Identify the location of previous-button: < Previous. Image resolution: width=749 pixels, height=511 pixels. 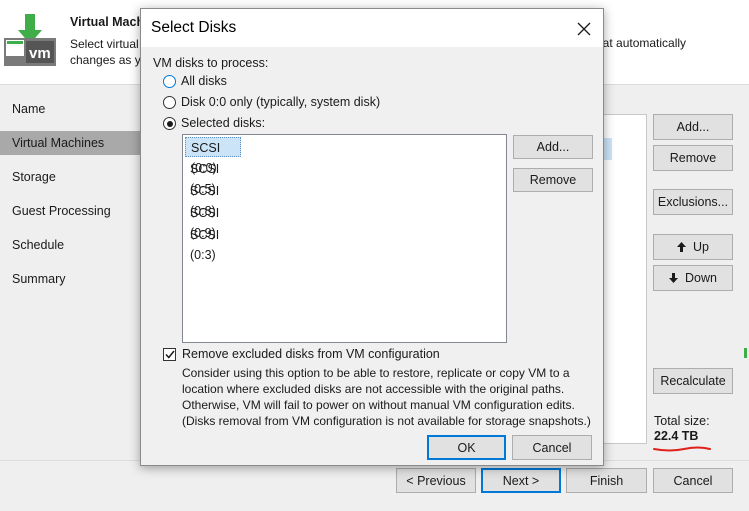
(436, 480).